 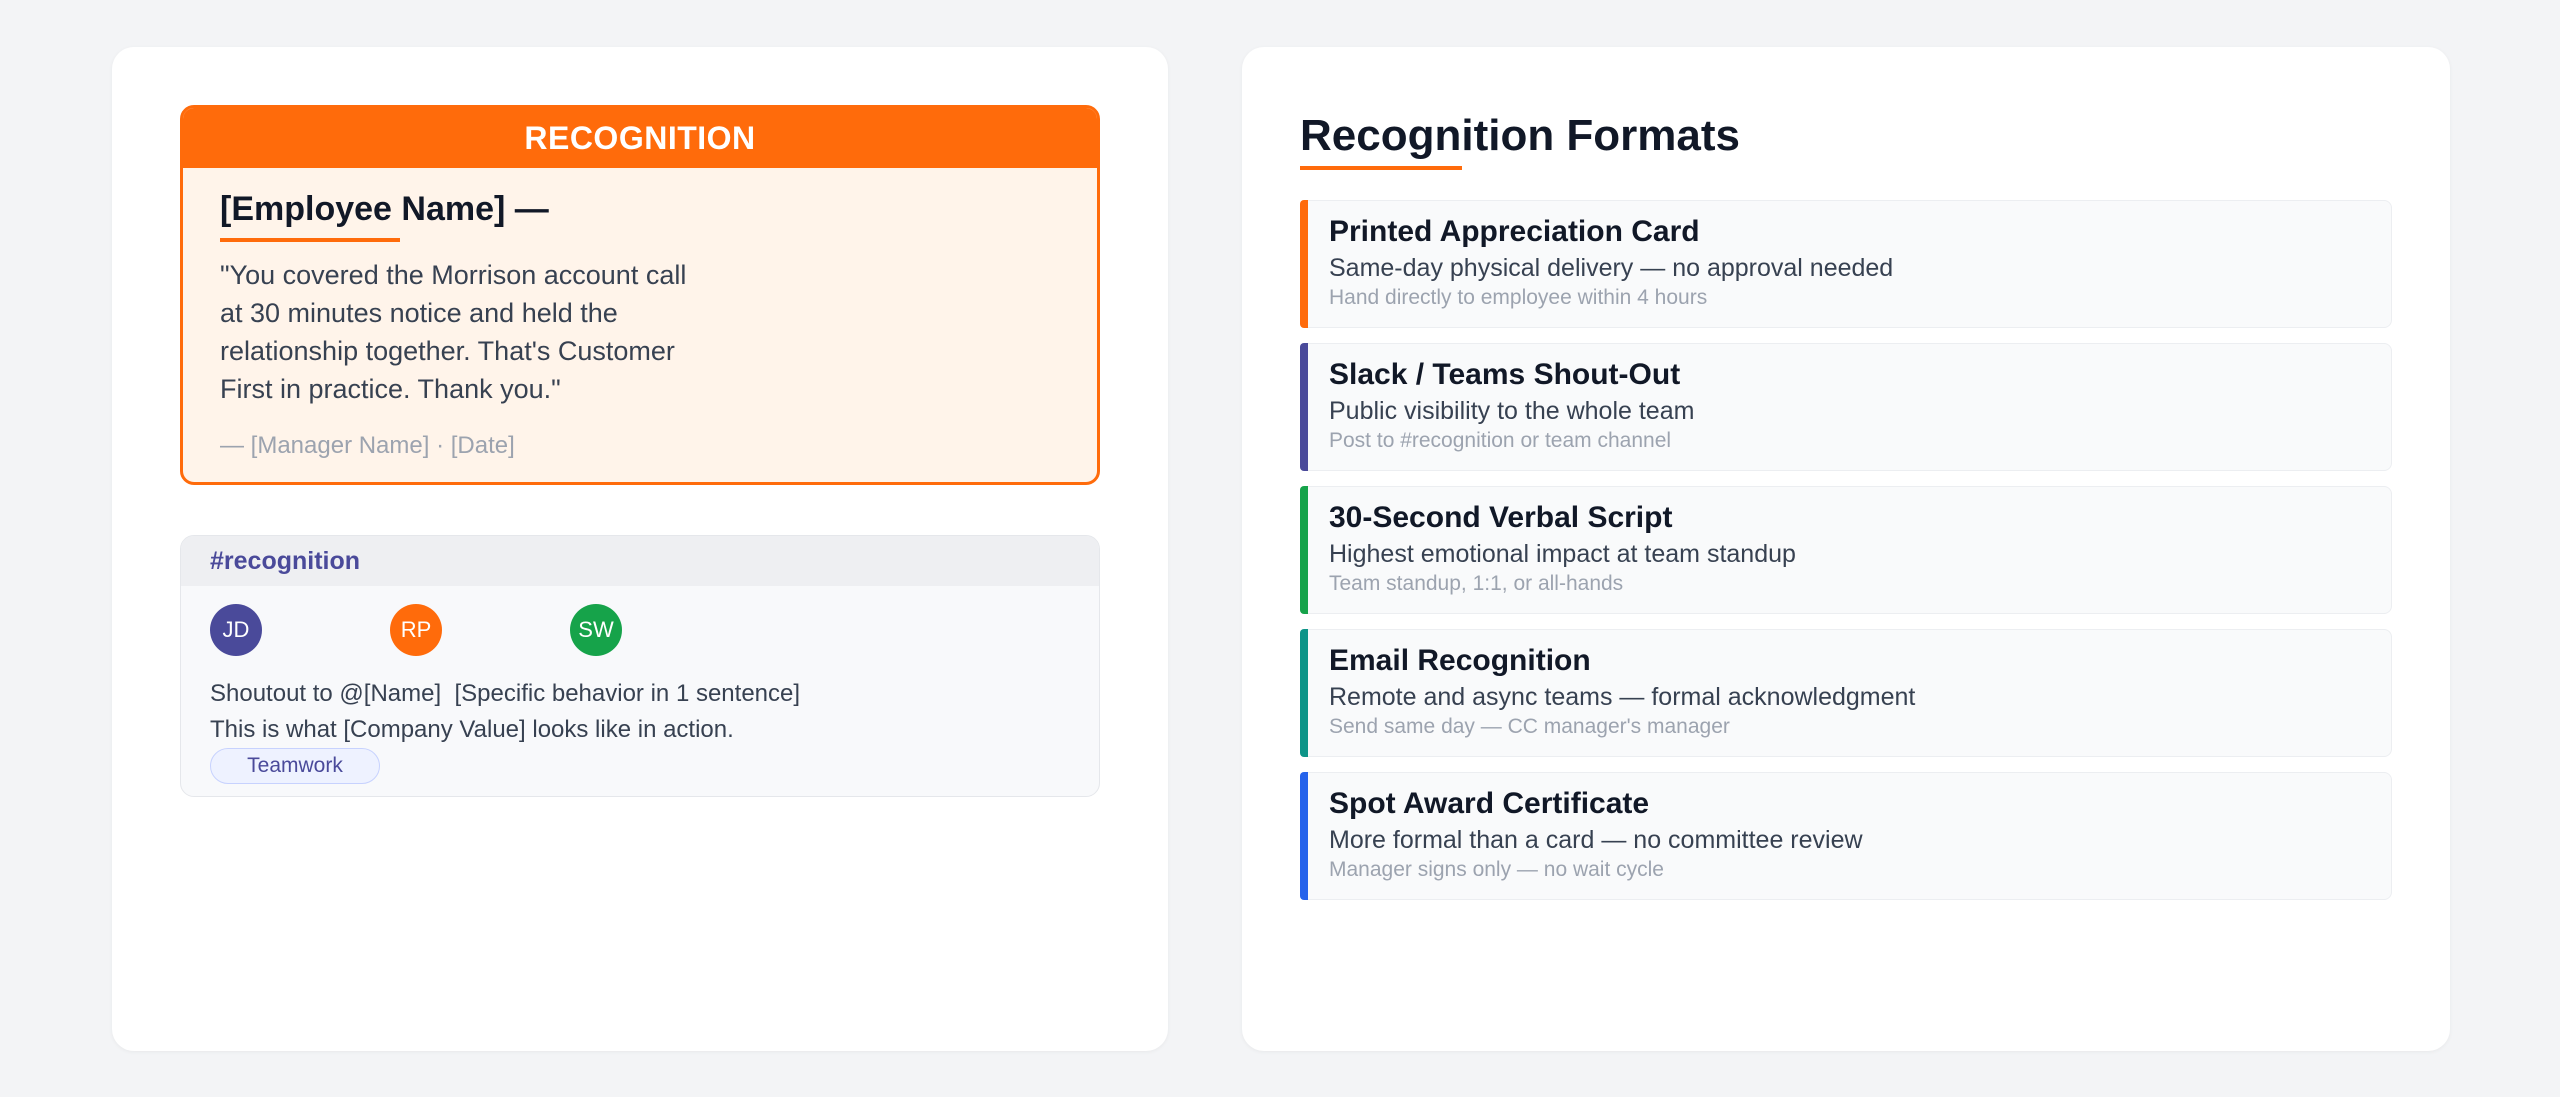 What do you see at coordinates (1500, 440) in the screenshot?
I see `format-note: Post to #recognition or team channel` at bounding box center [1500, 440].